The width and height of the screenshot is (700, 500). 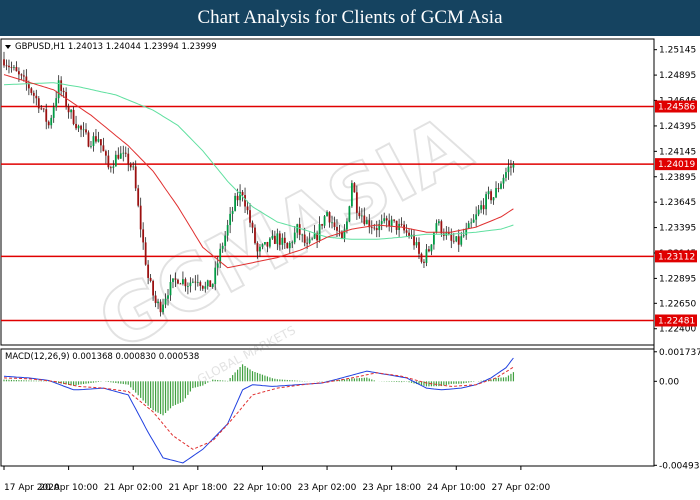 I want to click on price-tick-label: 1.22650, so click(x=677, y=304).